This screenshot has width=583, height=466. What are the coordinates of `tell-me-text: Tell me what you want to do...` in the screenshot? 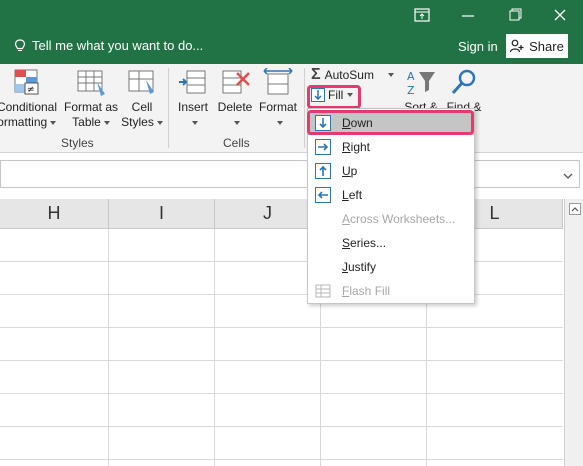 It's located at (118, 45).